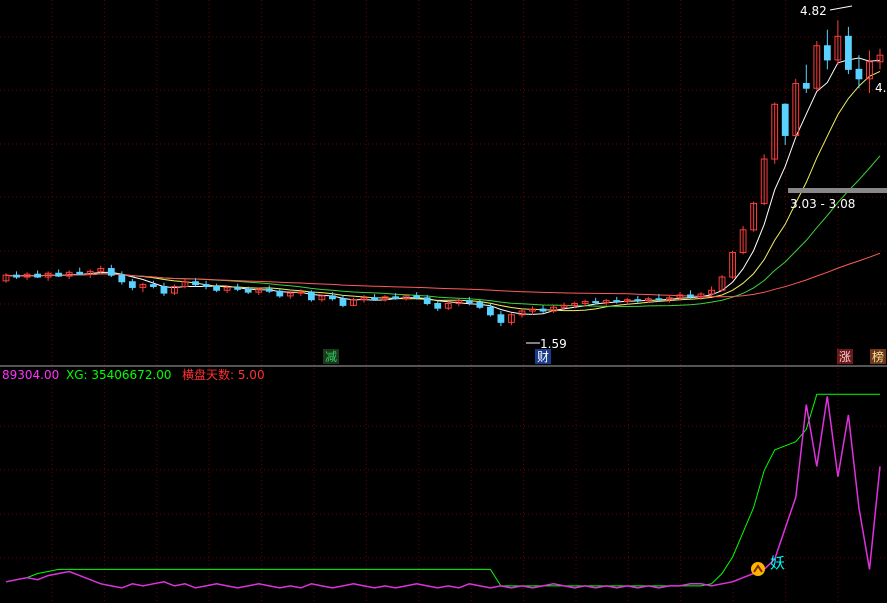  Describe the element at coordinates (822, 204) in the screenshot. I see `annotation-range: 3.03 - 3.08` at that location.